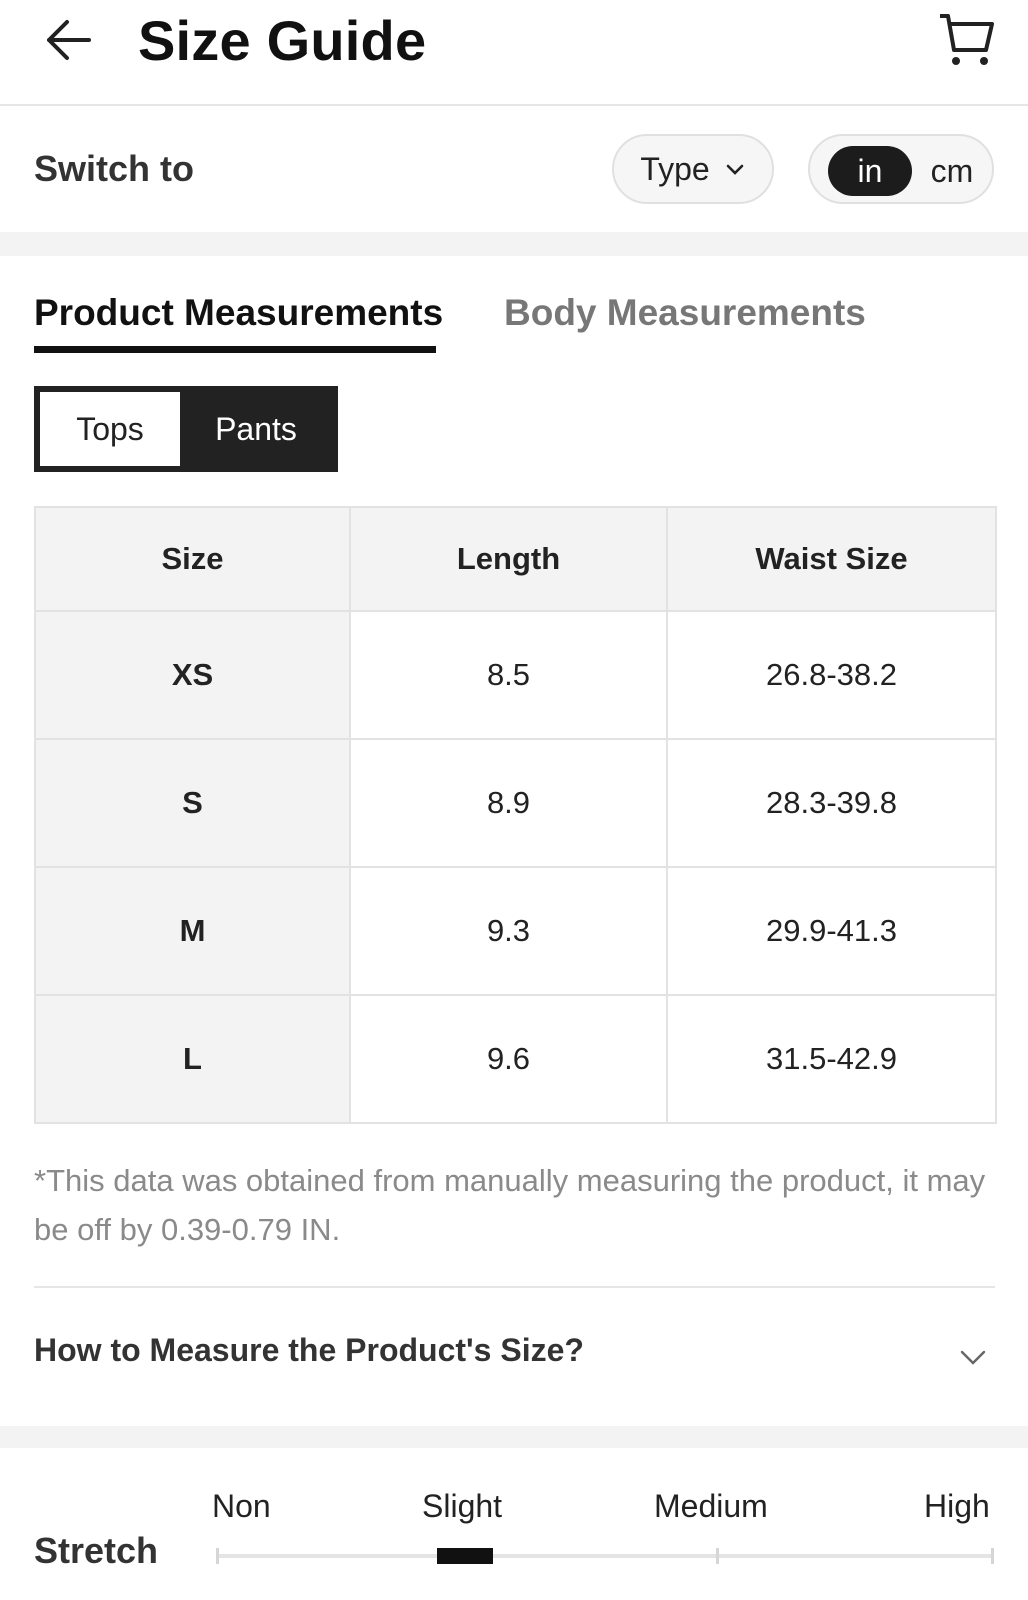 This screenshot has height=1600, width=1028. I want to click on app-header: Size Guide, so click(514, 53).